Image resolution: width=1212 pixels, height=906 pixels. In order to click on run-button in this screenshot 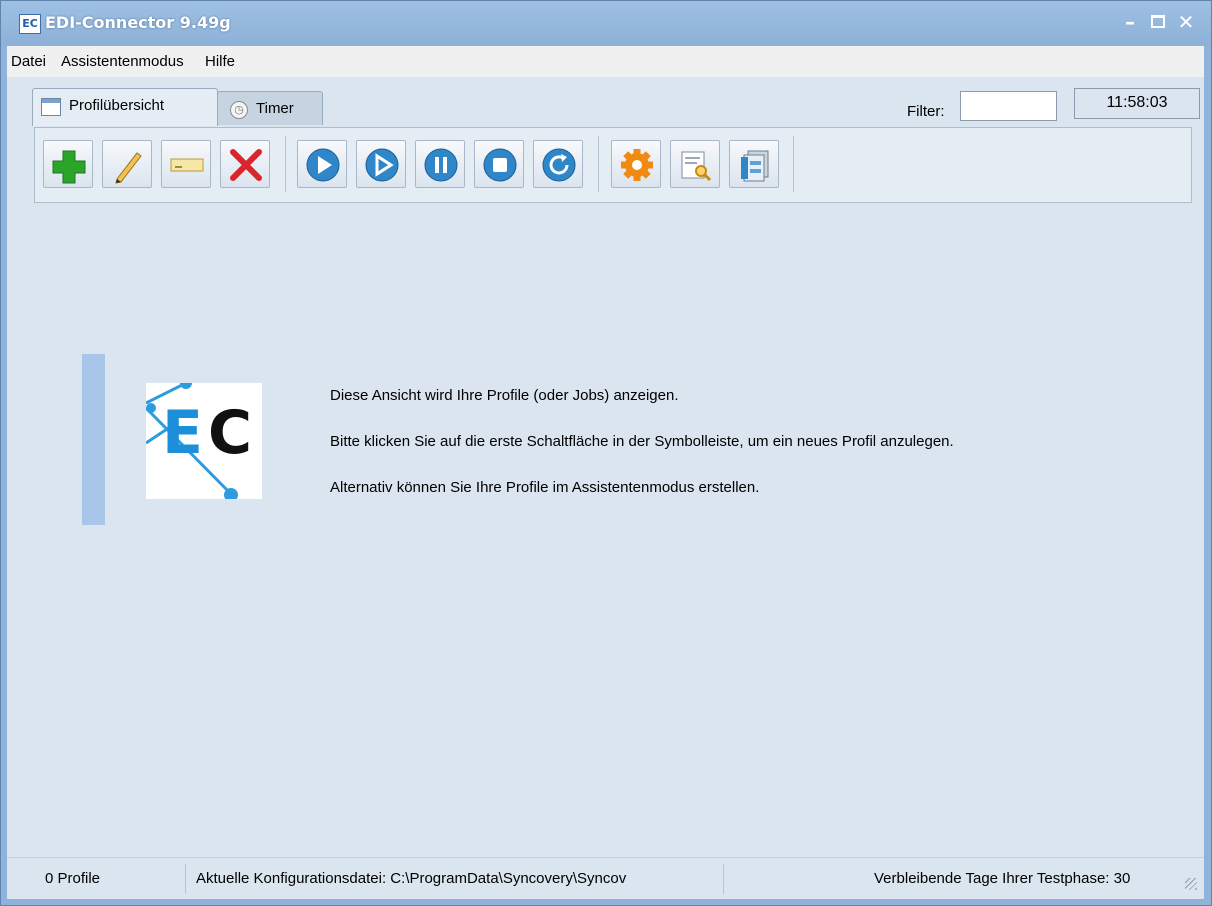, I will do `click(322, 164)`.